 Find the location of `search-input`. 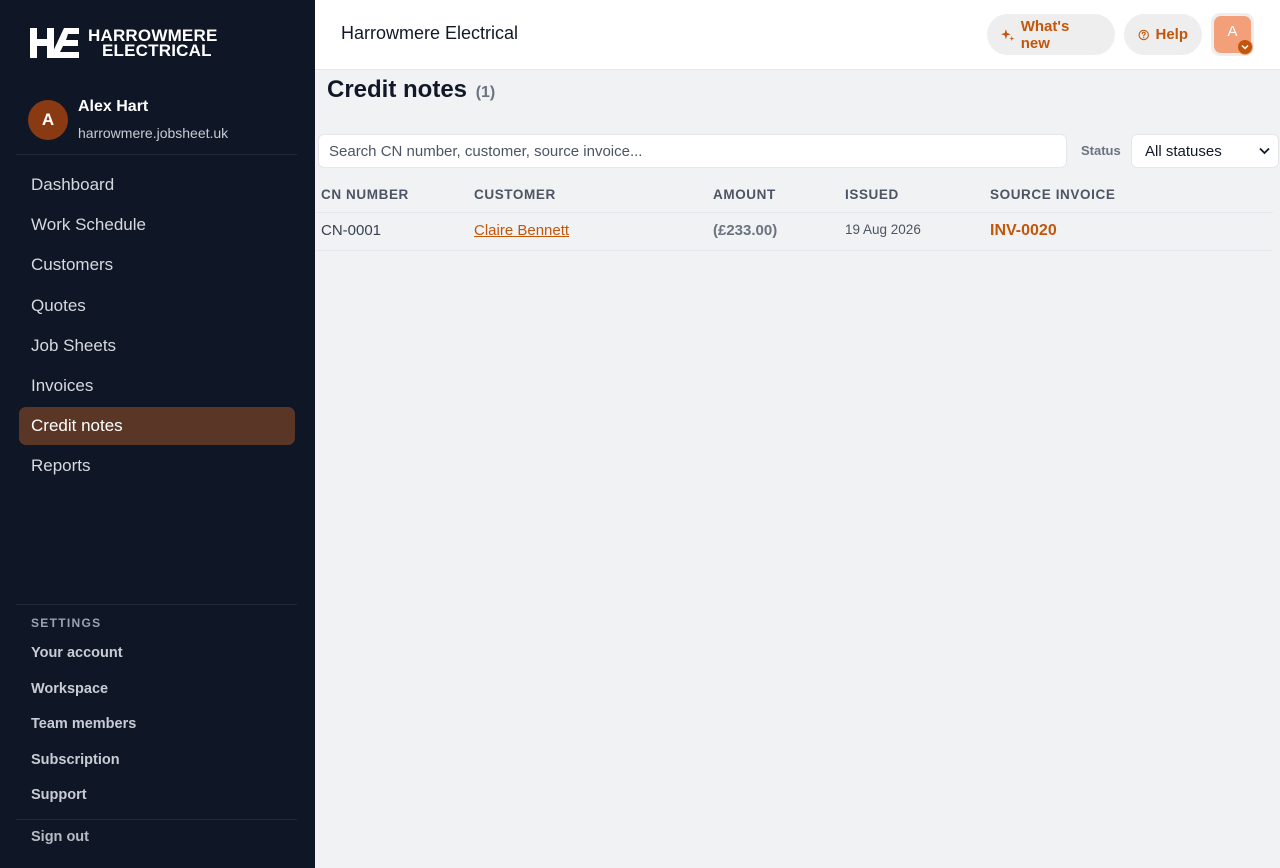

search-input is located at coordinates (692, 151).